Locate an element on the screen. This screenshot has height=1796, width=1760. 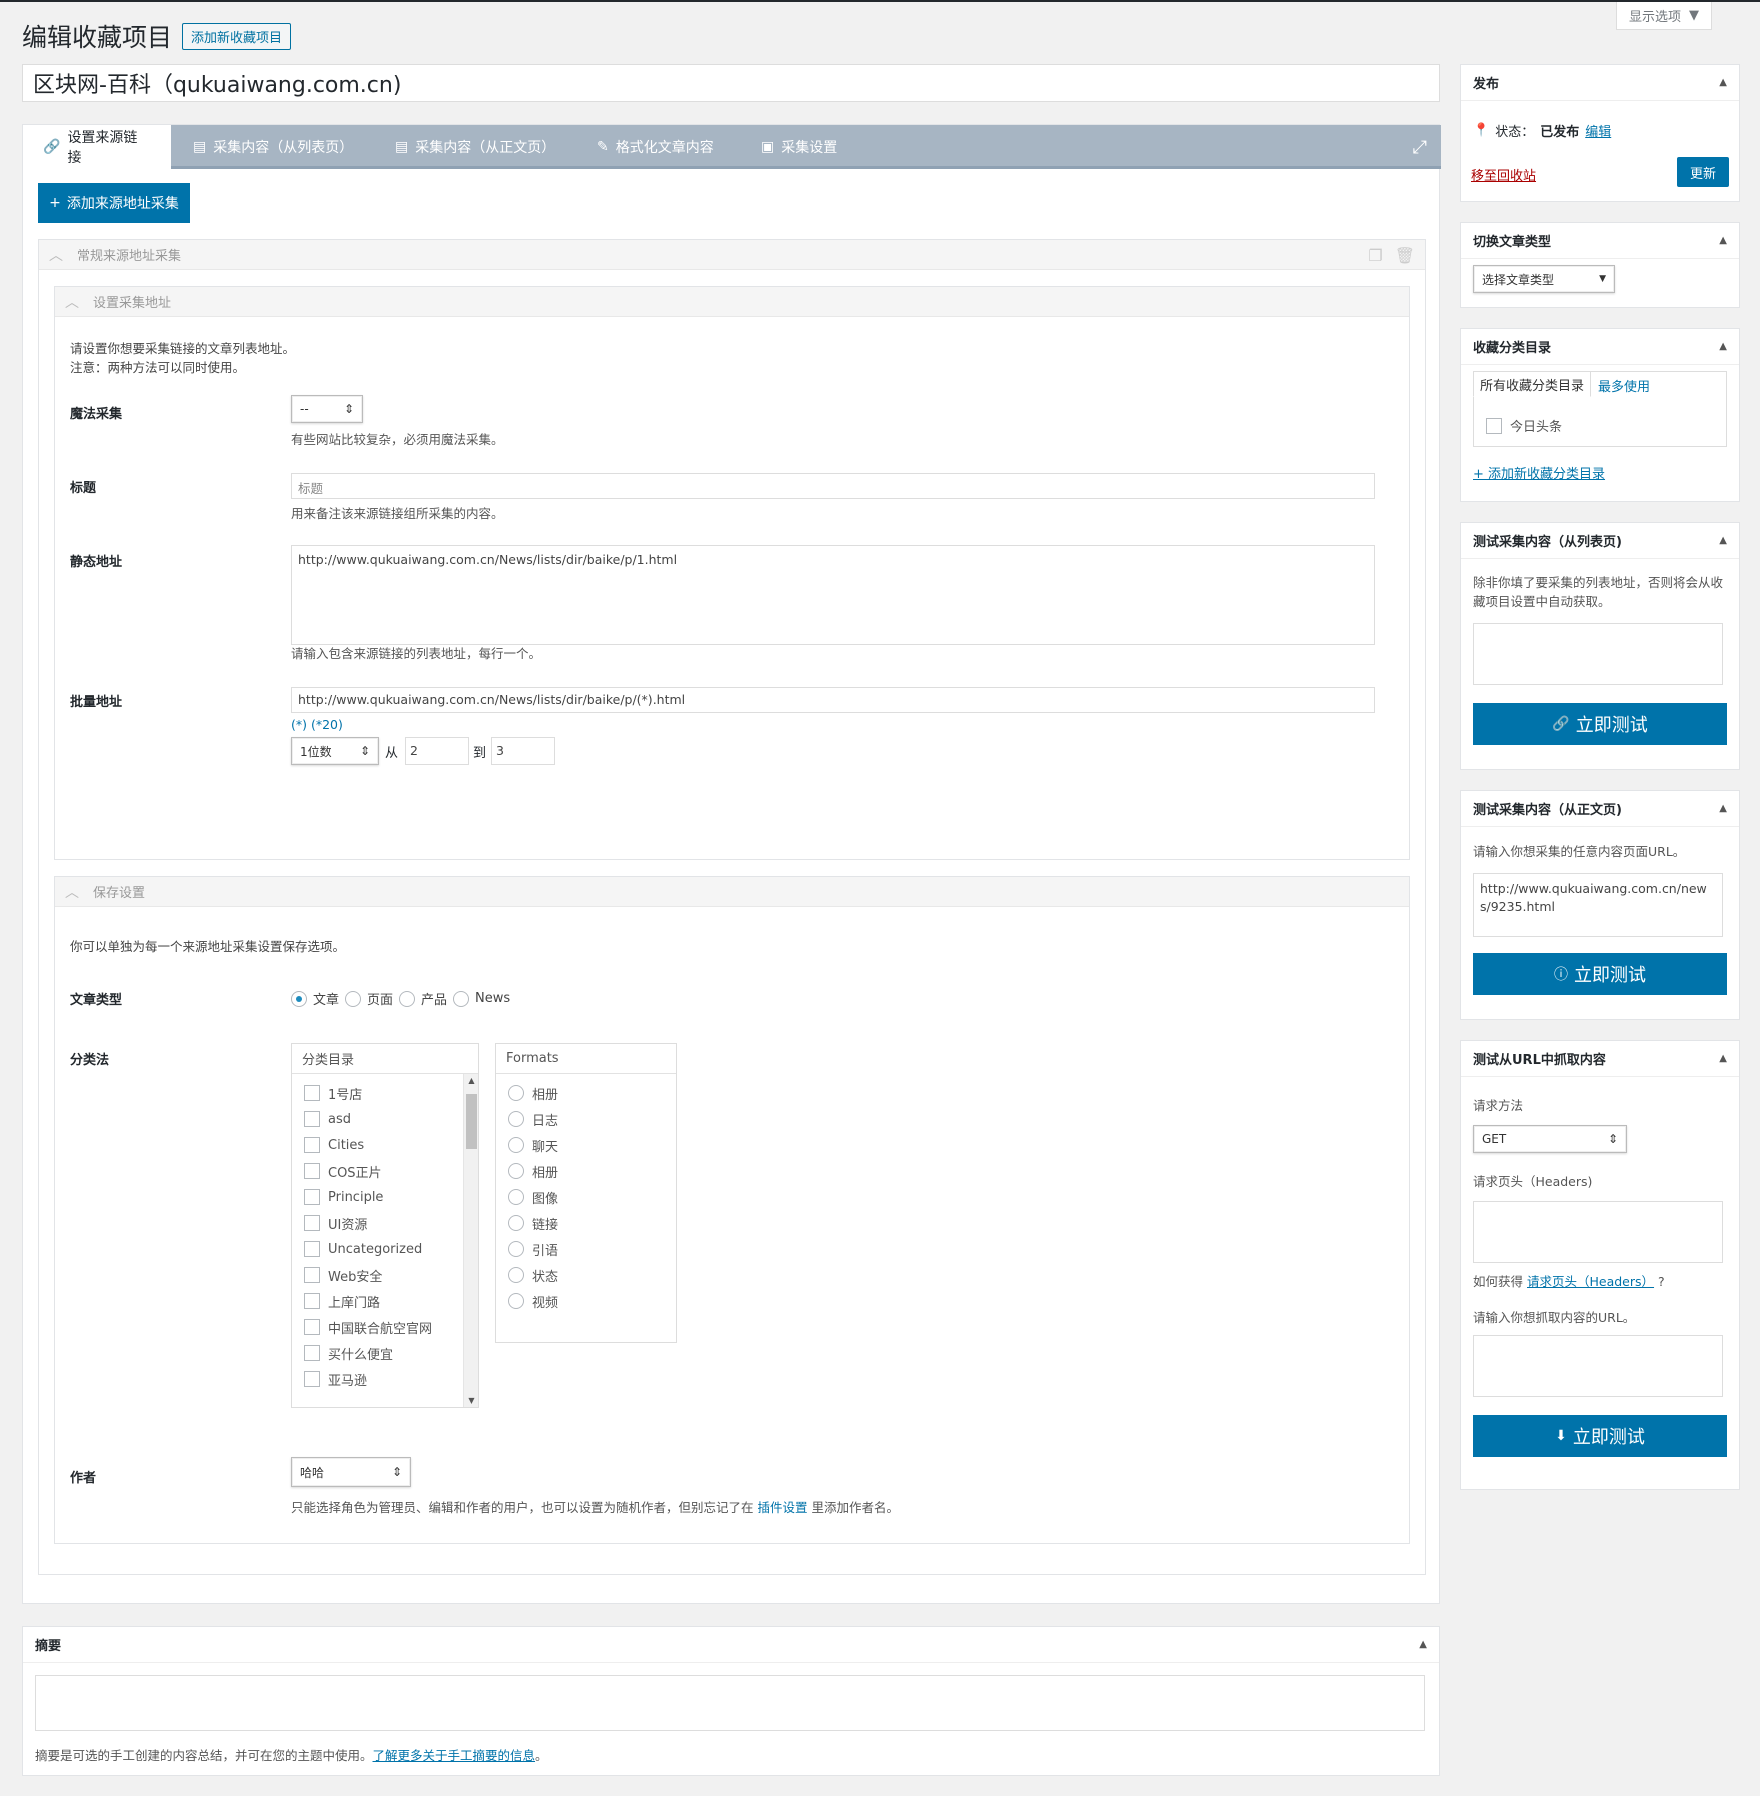
headers-textarea is located at coordinates (1598, 1232).